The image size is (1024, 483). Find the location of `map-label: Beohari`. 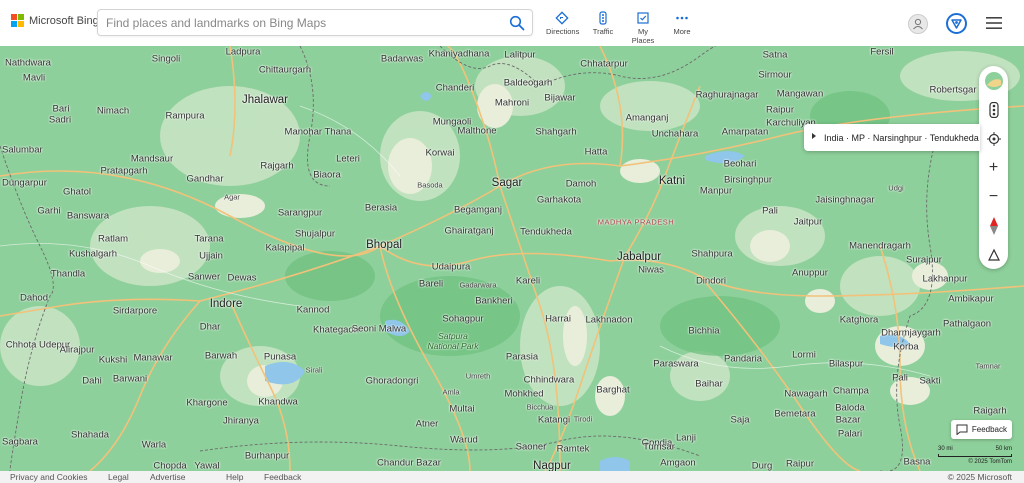

map-label: Beohari is located at coordinates (740, 164).